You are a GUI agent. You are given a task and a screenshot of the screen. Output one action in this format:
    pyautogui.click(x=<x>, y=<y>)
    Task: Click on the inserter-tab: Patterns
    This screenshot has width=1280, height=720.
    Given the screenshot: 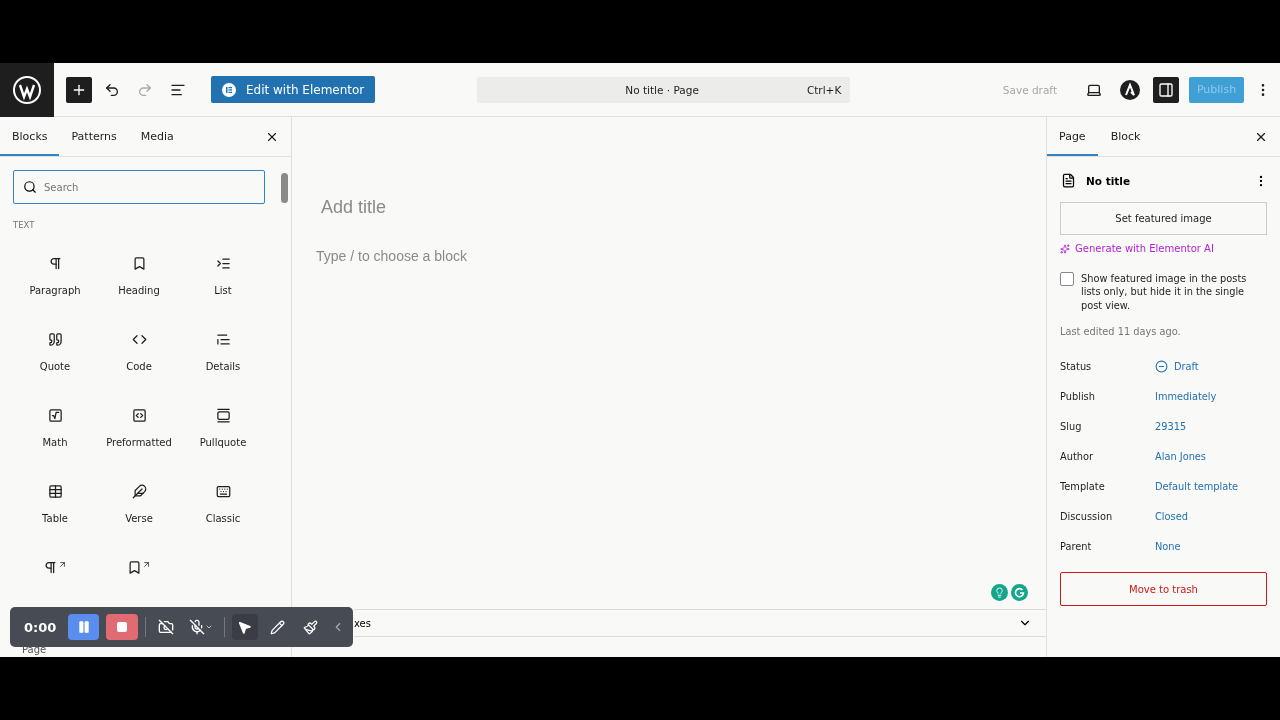 What is the action you would take?
    pyautogui.click(x=94, y=136)
    